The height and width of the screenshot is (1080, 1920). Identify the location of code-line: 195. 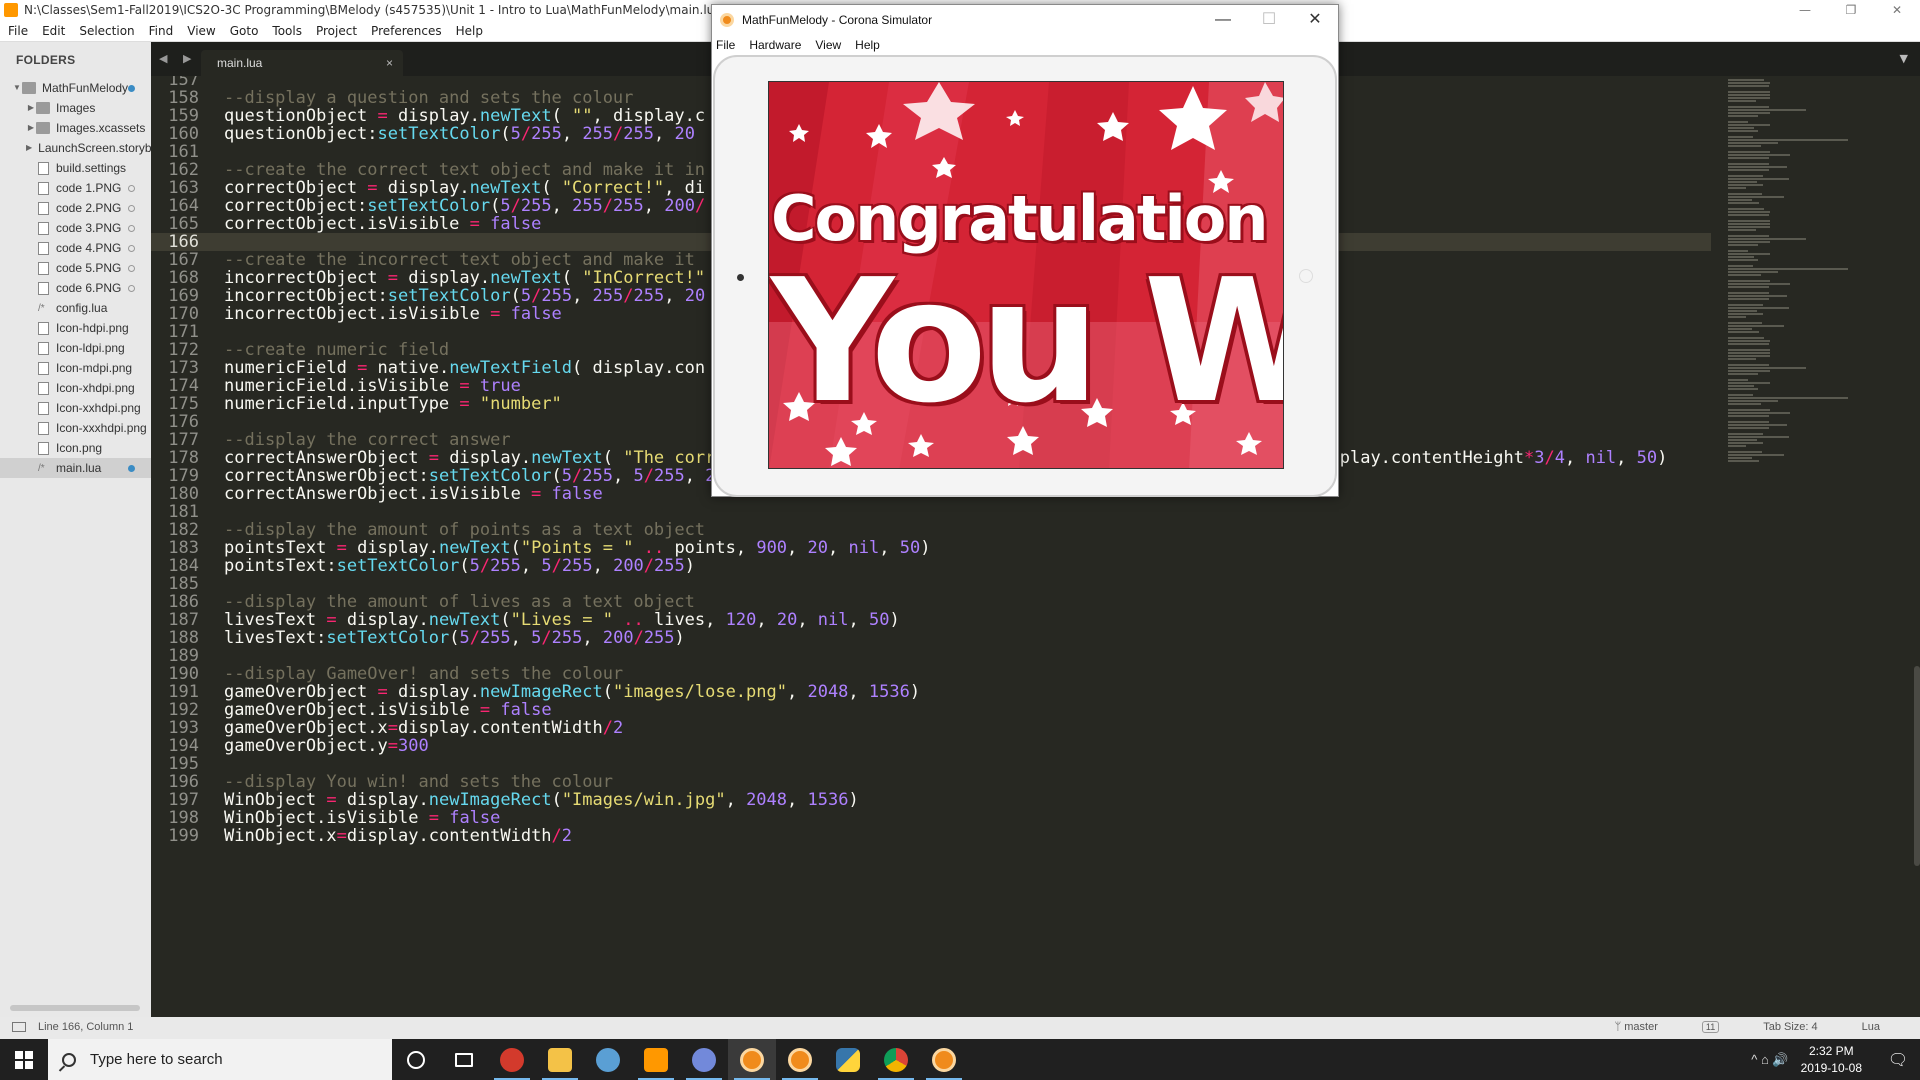
(931, 764).